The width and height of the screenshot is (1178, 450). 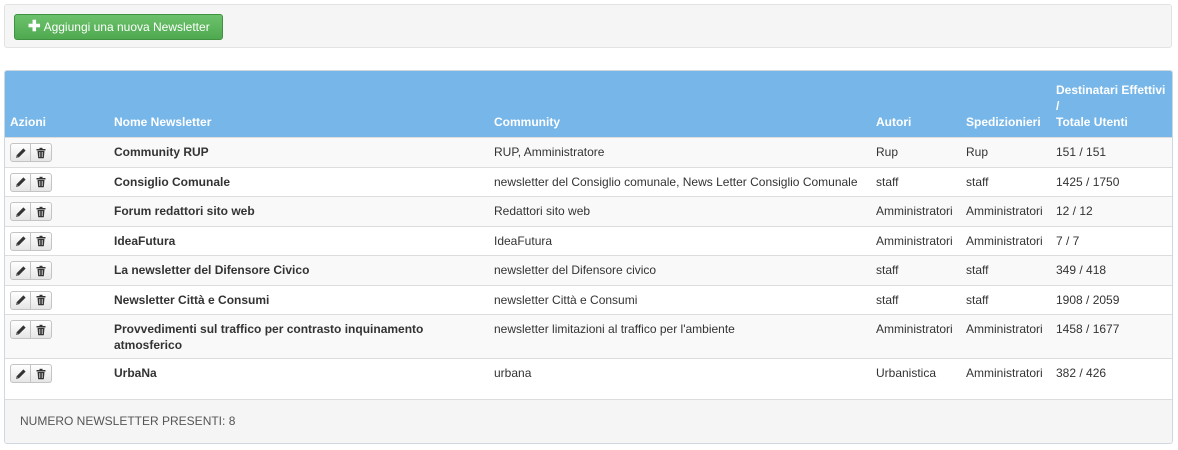 I want to click on row-recipients: 1458 / 1677, so click(x=1111, y=336).